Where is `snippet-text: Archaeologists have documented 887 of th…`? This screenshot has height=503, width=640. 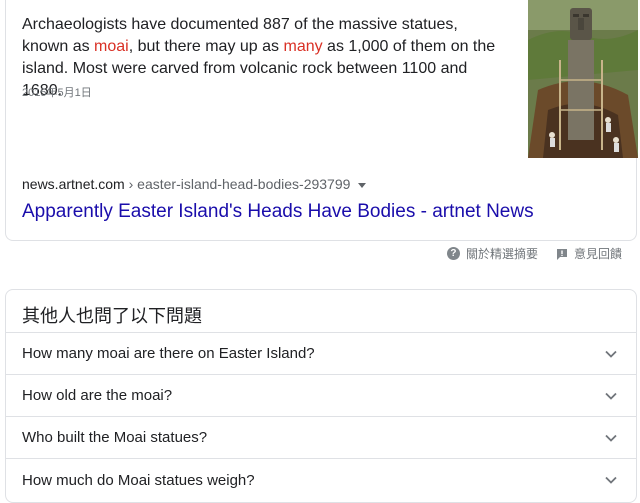 snippet-text: Archaeologists have documented 887 of th… is located at coordinates (262, 58).